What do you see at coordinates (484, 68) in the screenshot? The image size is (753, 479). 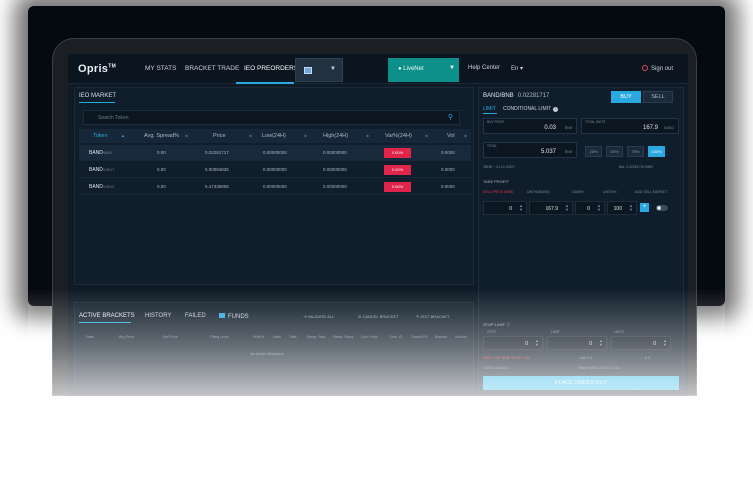 I see `help-center-link: Help Center` at bounding box center [484, 68].